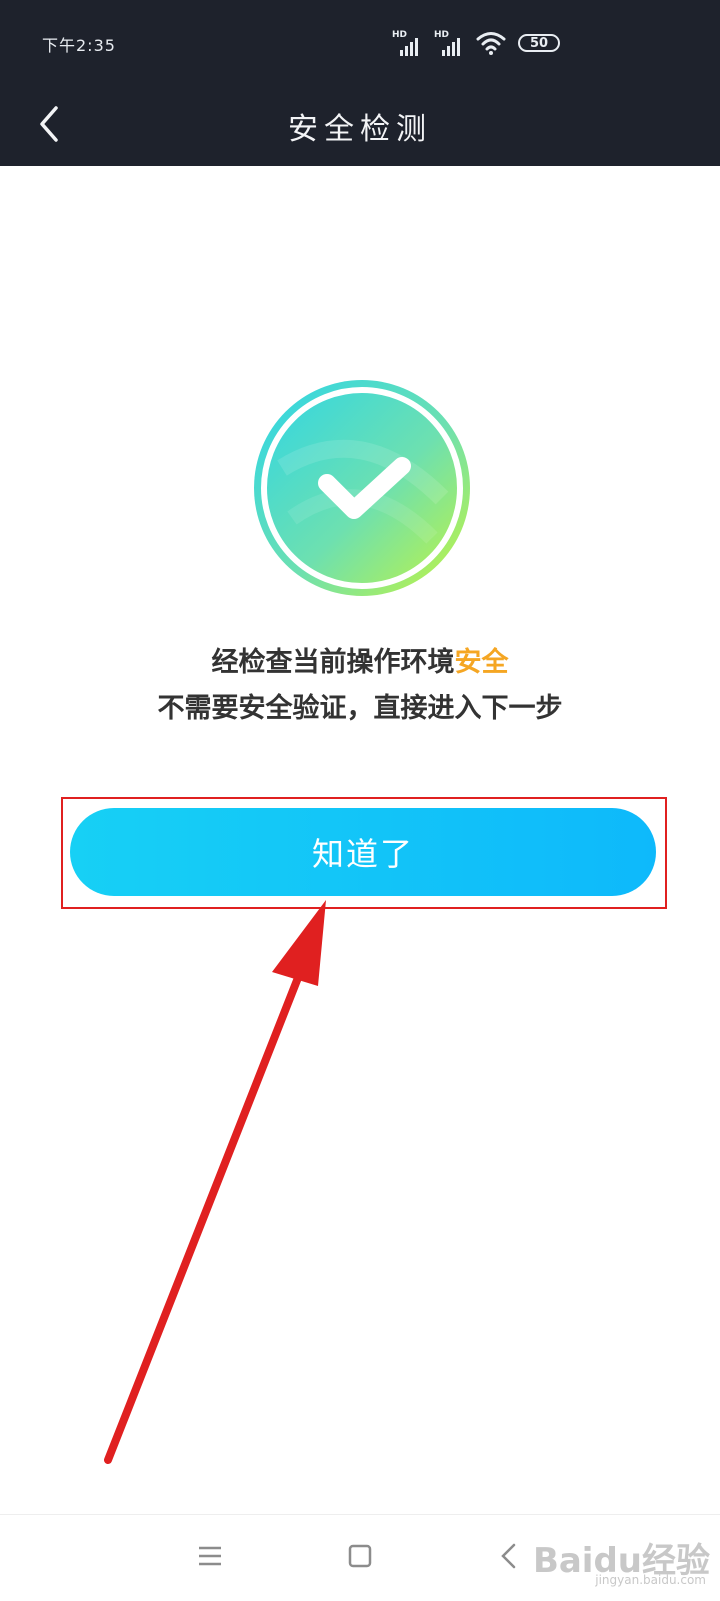  I want to click on wifi-icon, so click(491, 43).